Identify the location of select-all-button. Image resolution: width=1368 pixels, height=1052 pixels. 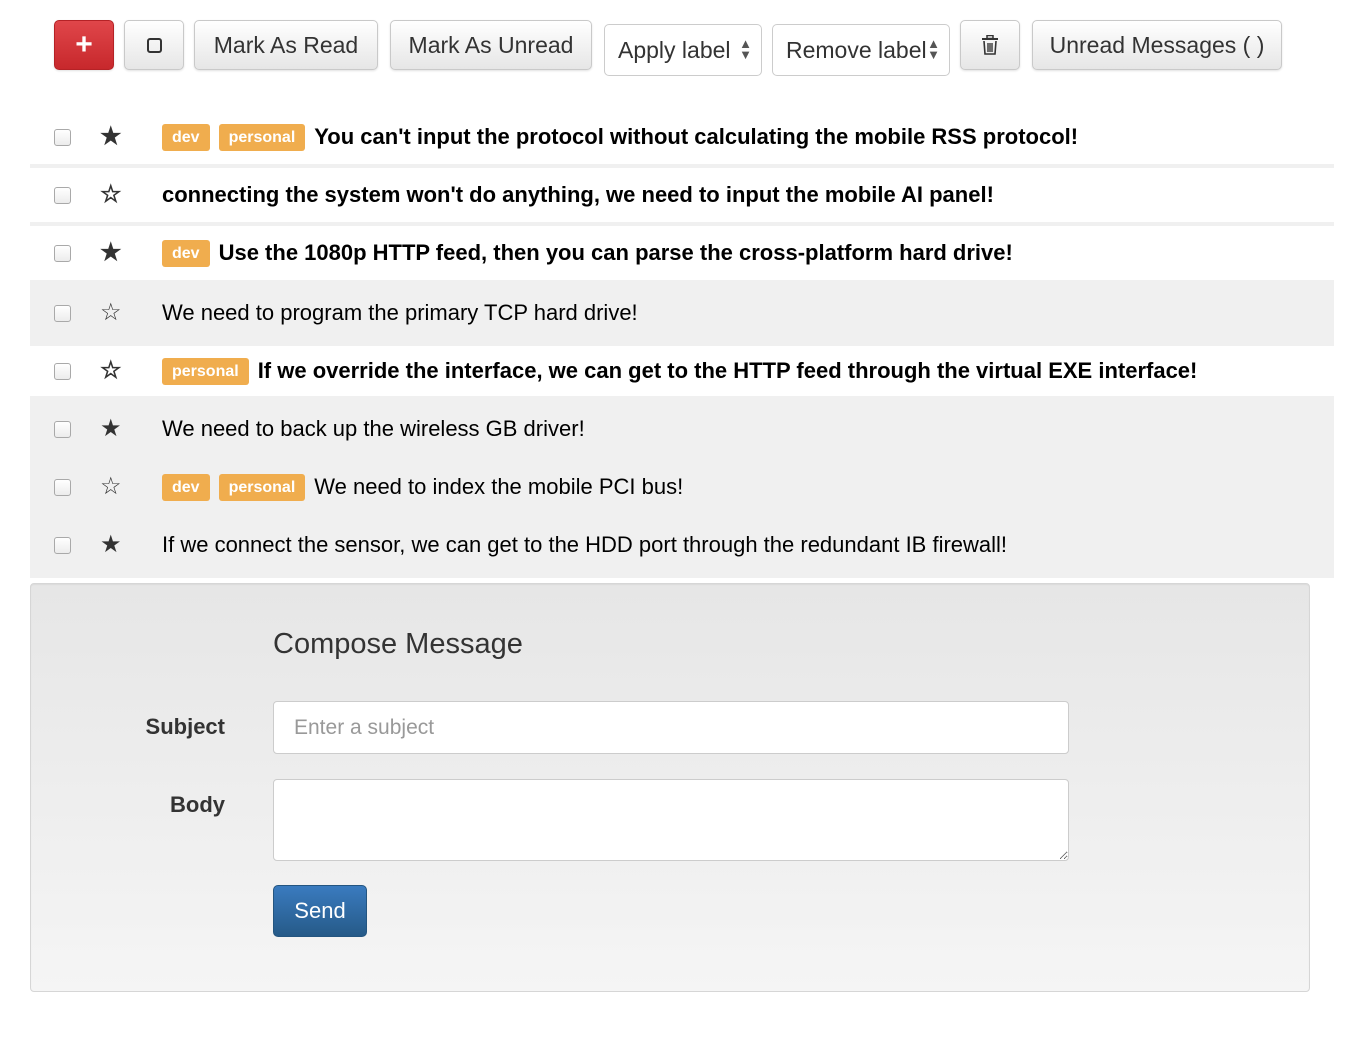
(154, 45).